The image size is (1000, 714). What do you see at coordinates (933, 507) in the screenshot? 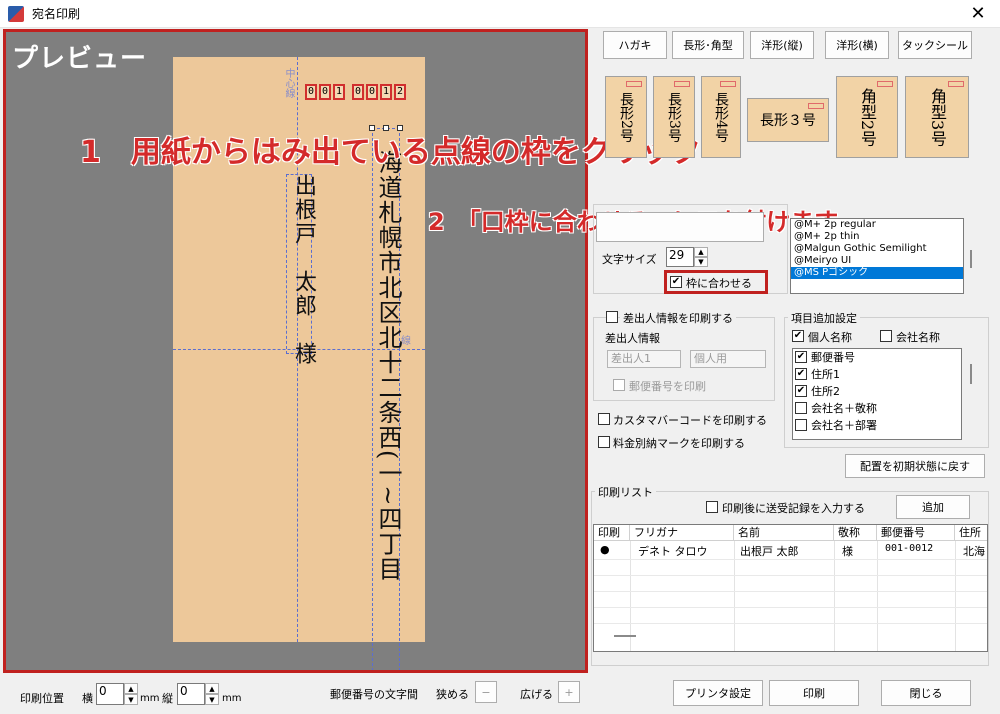
I see `add-button: 追加` at bounding box center [933, 507].